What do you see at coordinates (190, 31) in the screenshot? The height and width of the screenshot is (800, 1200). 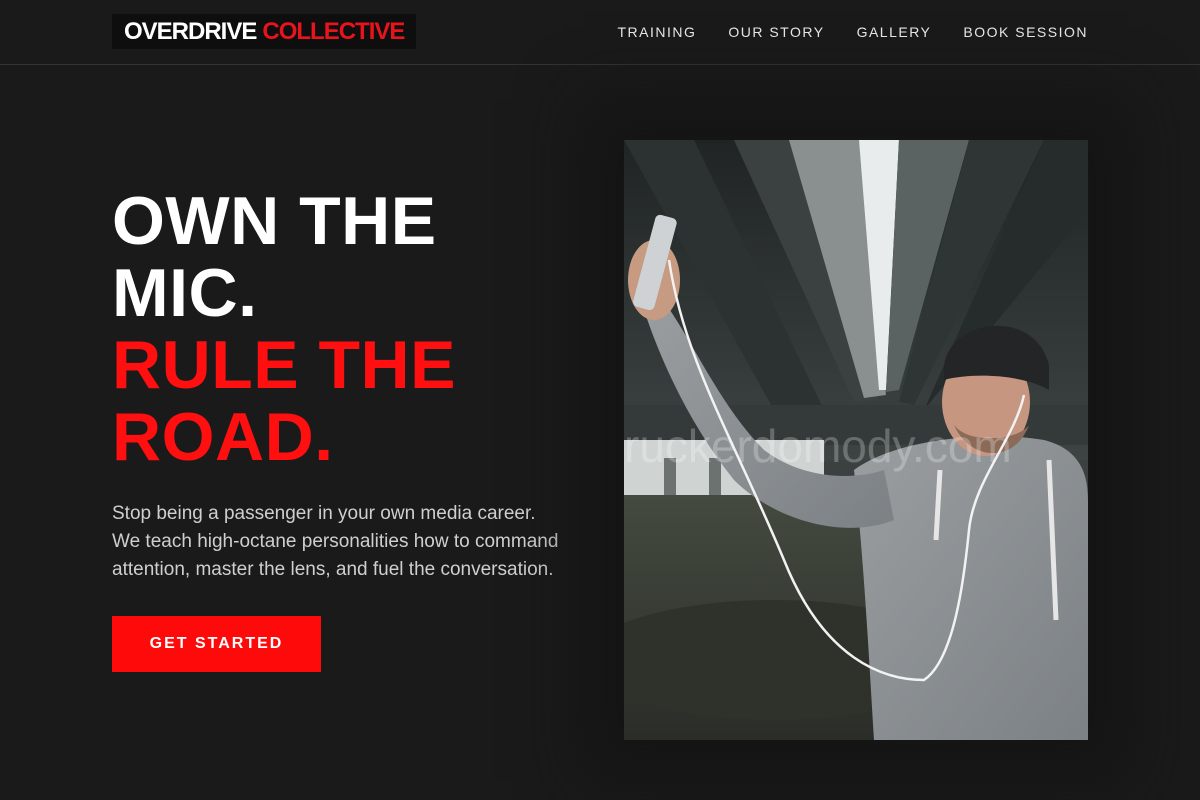 I see `logo-primary-text: OVERDRIVE` at bounding box center [190, 31].